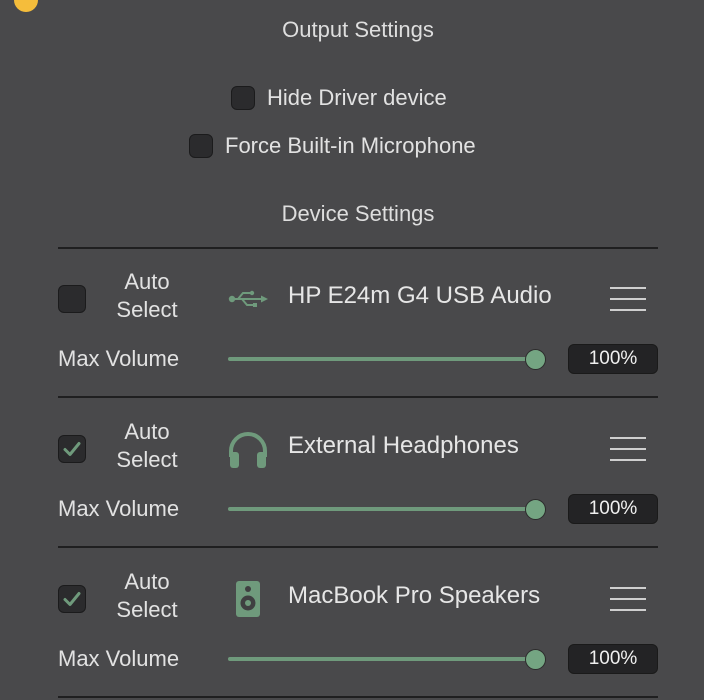 Image resolution: width=704 pixels, height=700 pixels. What do you see at coordinates (358, 213) in the screenshot?
I see `device-settings-heading: Device Settings` at bounding box center [358, 213].